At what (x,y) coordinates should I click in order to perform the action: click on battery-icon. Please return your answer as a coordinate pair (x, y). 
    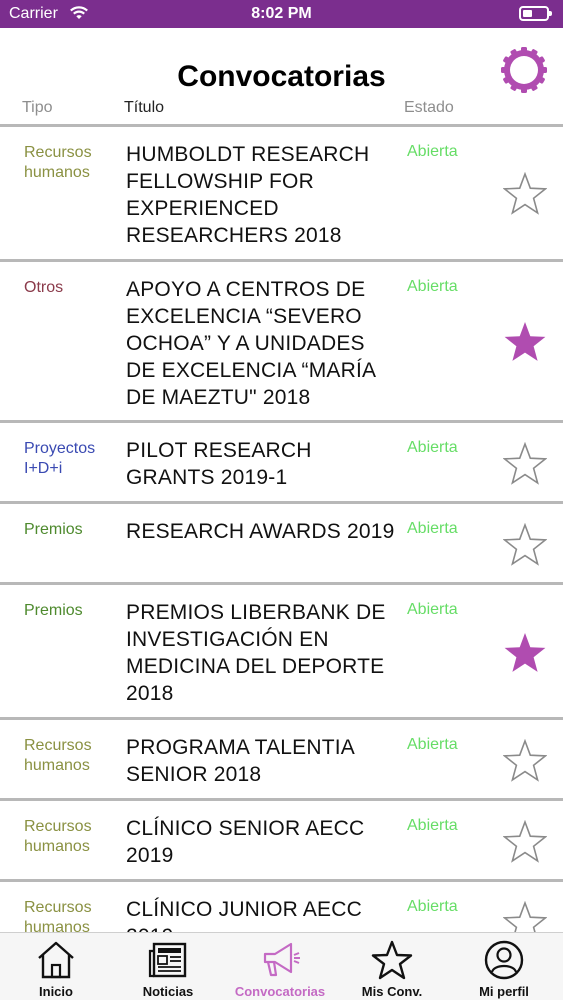
    Looking at the image, I should click on (535, 13).